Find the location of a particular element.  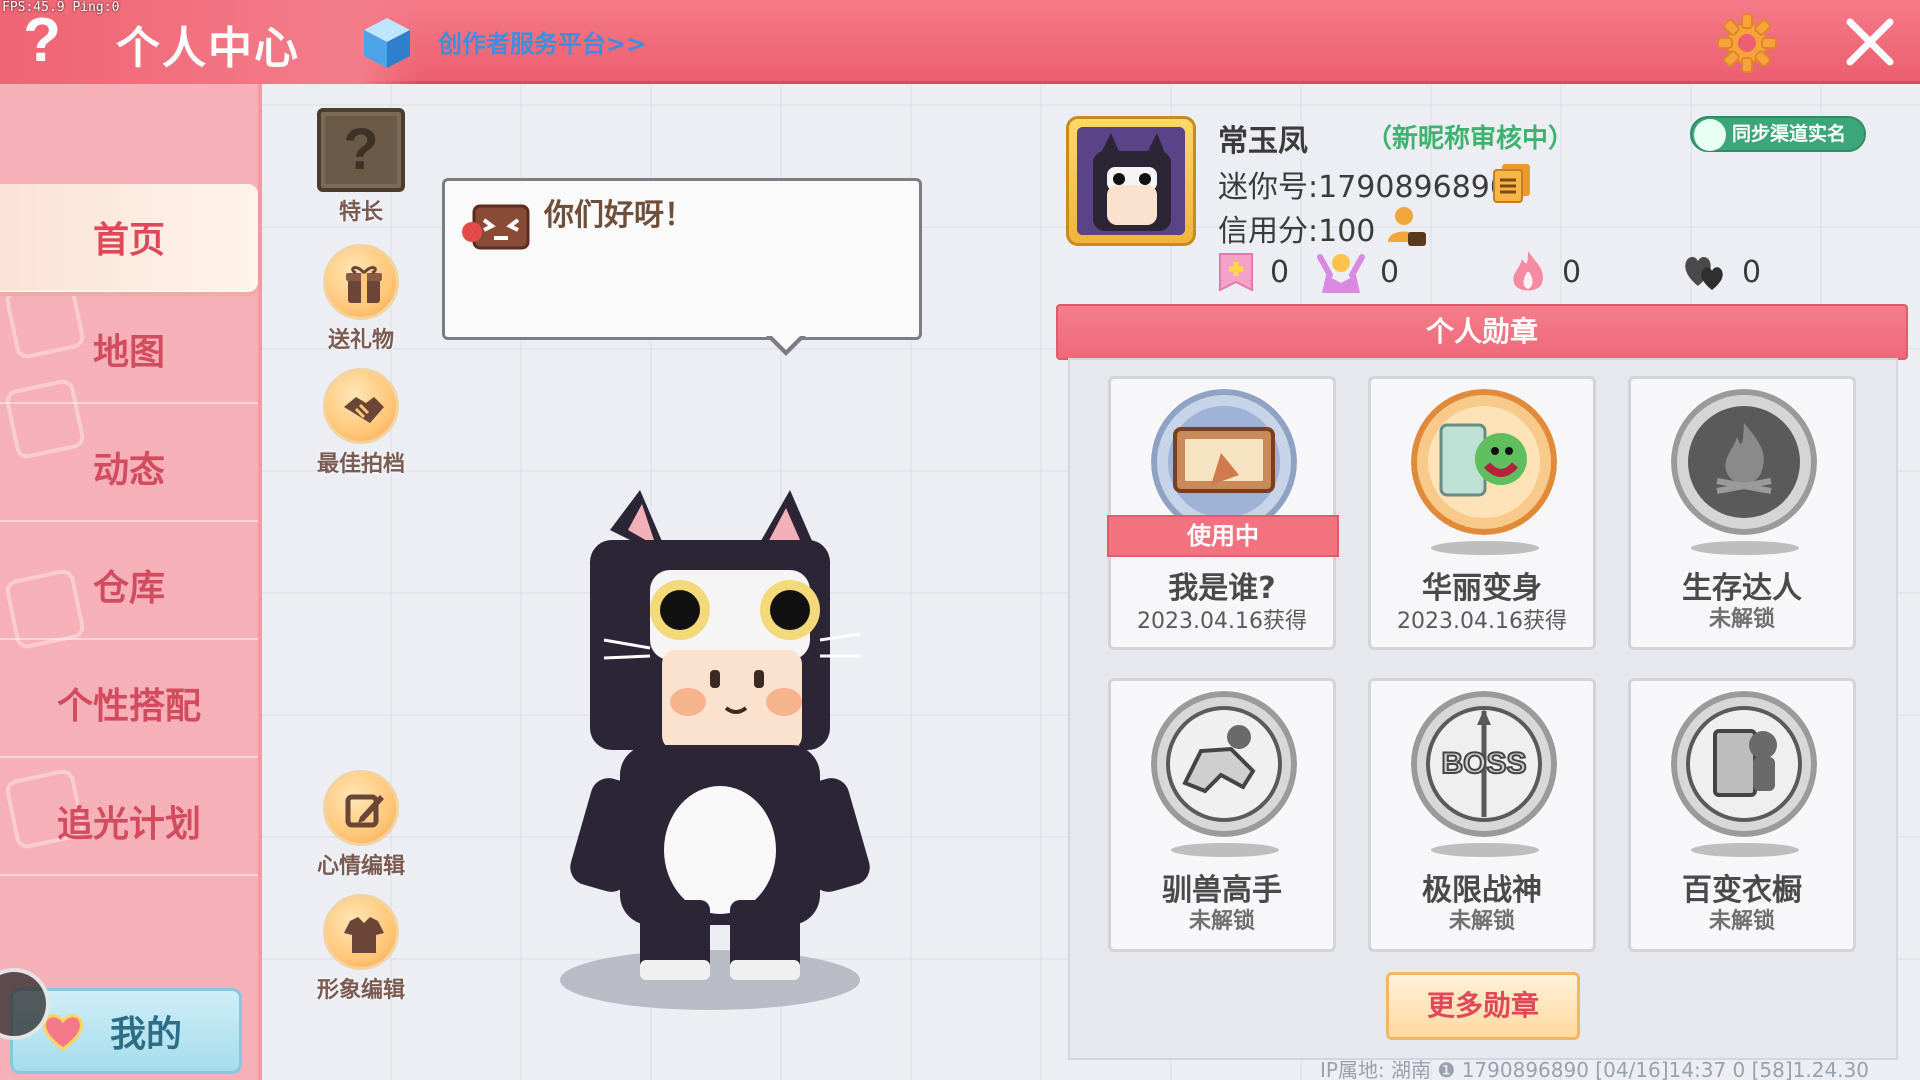

user-check-icon is located at coordinates (1710, 135).